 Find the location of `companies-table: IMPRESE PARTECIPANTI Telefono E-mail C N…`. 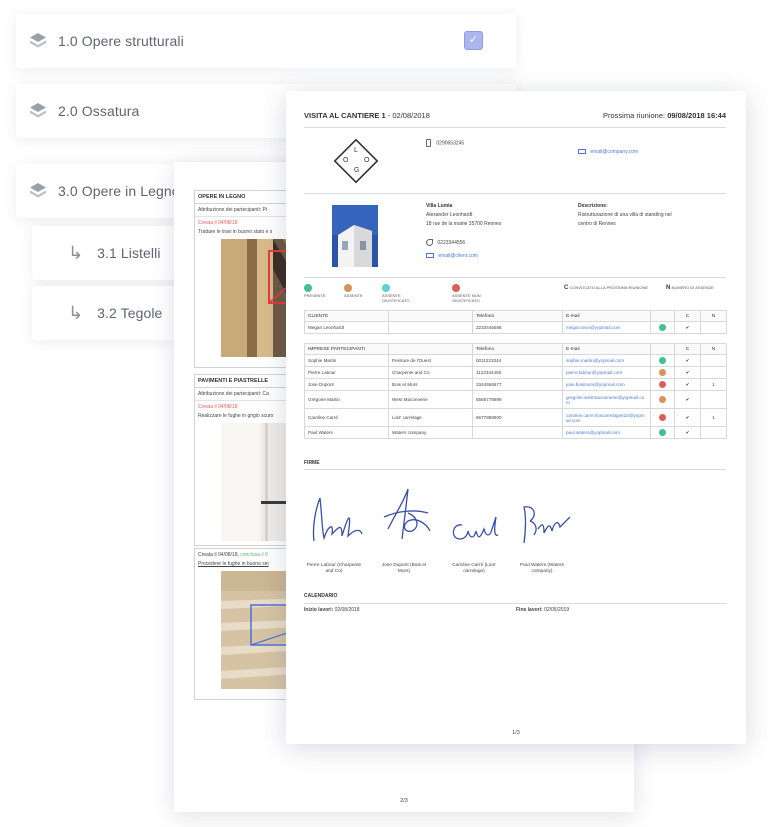

companies-table: IMPRESE PARTECIPANTI Telefono E-mail C N… is located at coordinates (515, 391).